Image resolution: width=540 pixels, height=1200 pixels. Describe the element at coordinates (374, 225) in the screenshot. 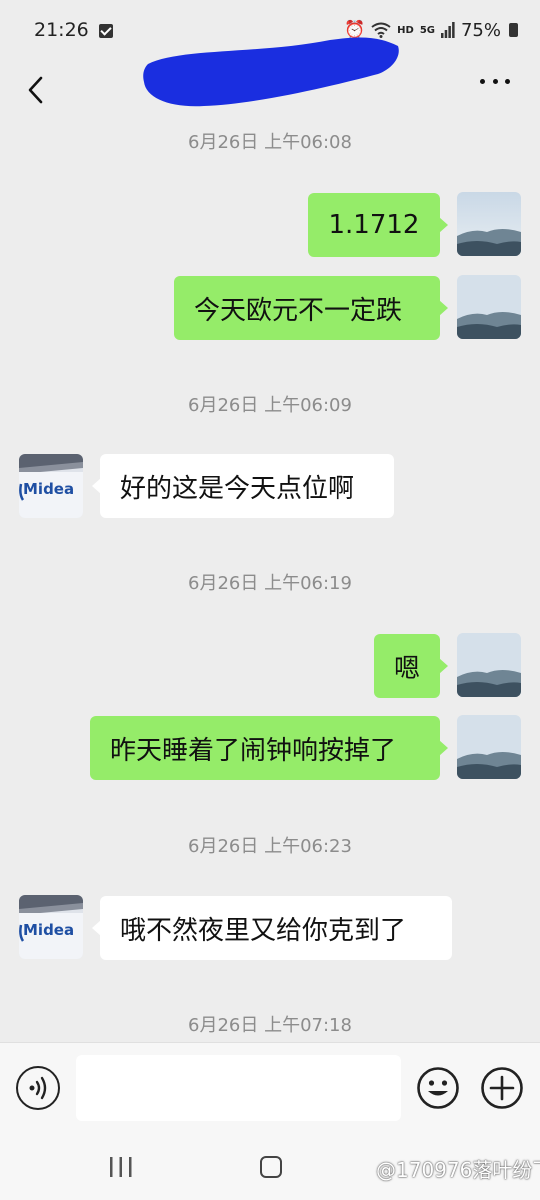

I see `message-text: 1.1712` at that location.